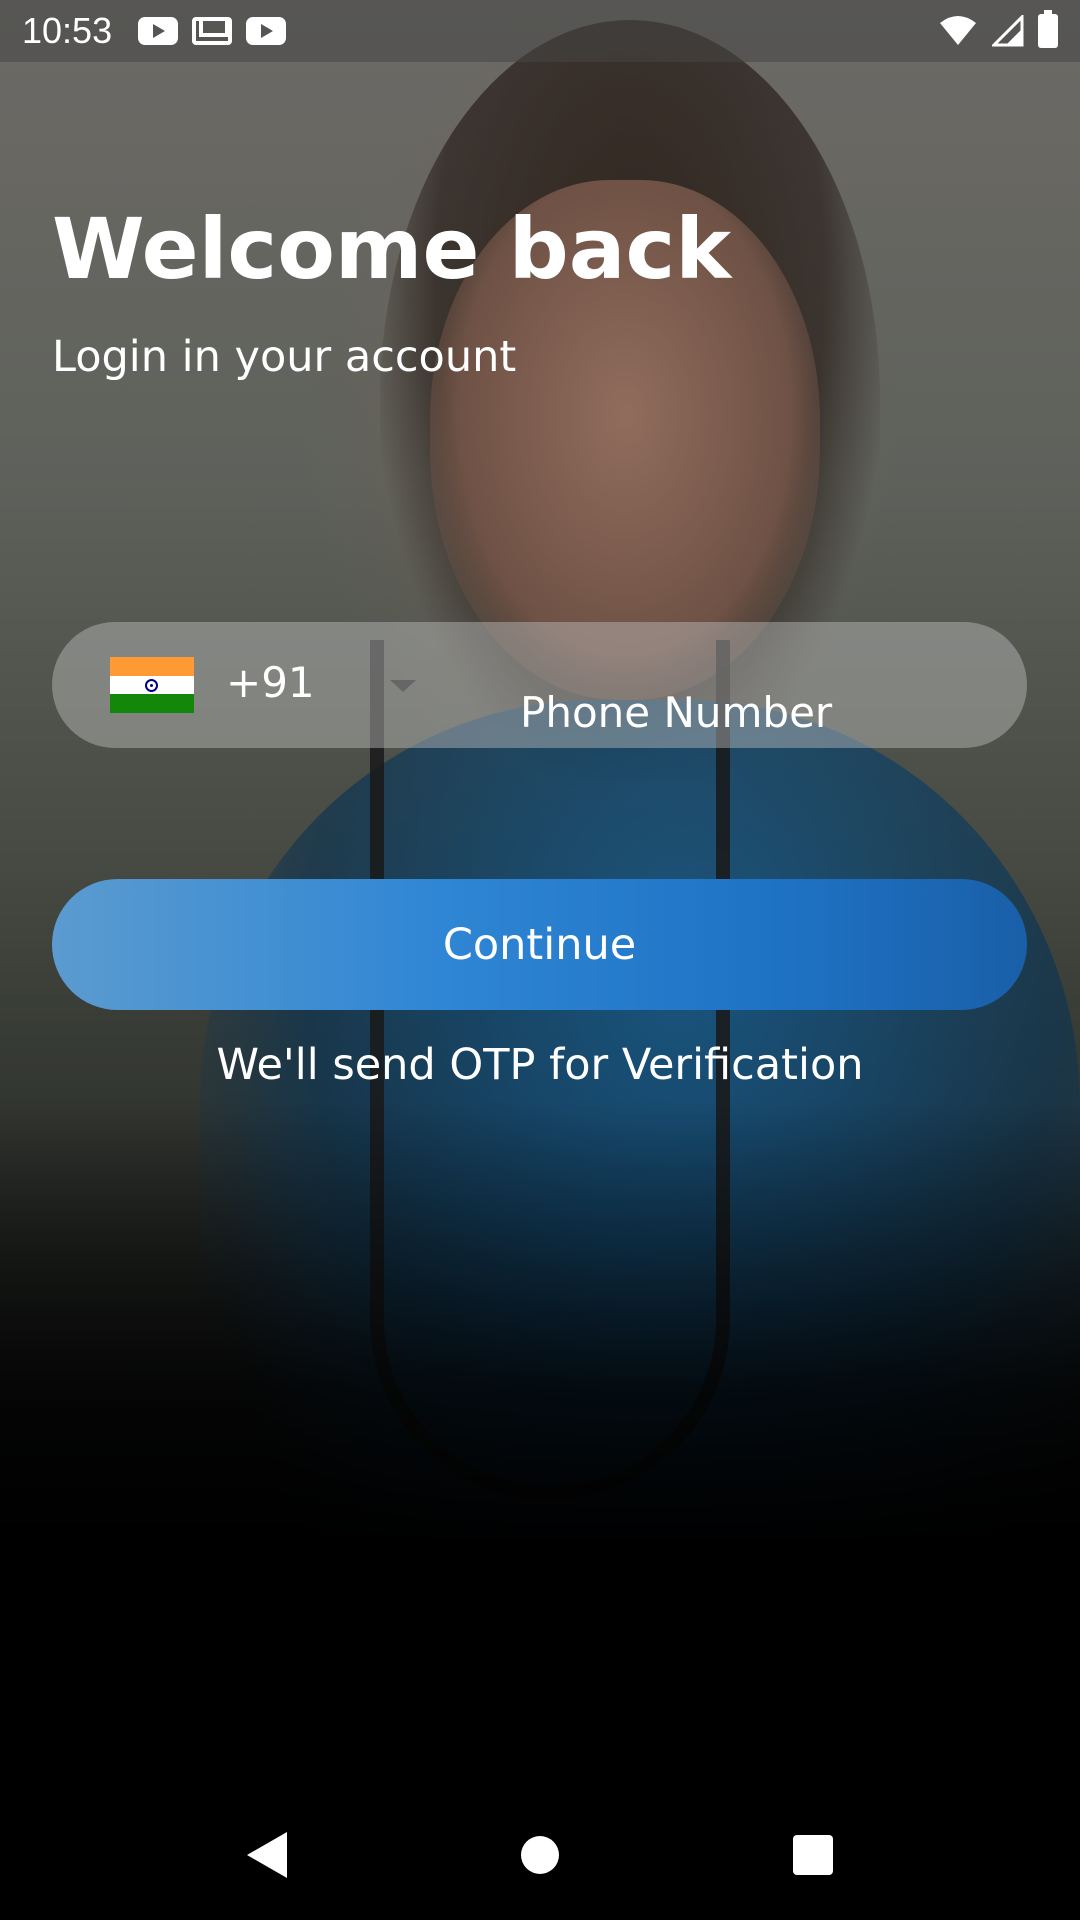 This screenshot has height=1920, width=1080. Describe the element at coordinates (270, 682) in the screenshot. I see `country-code: +91` at that location.